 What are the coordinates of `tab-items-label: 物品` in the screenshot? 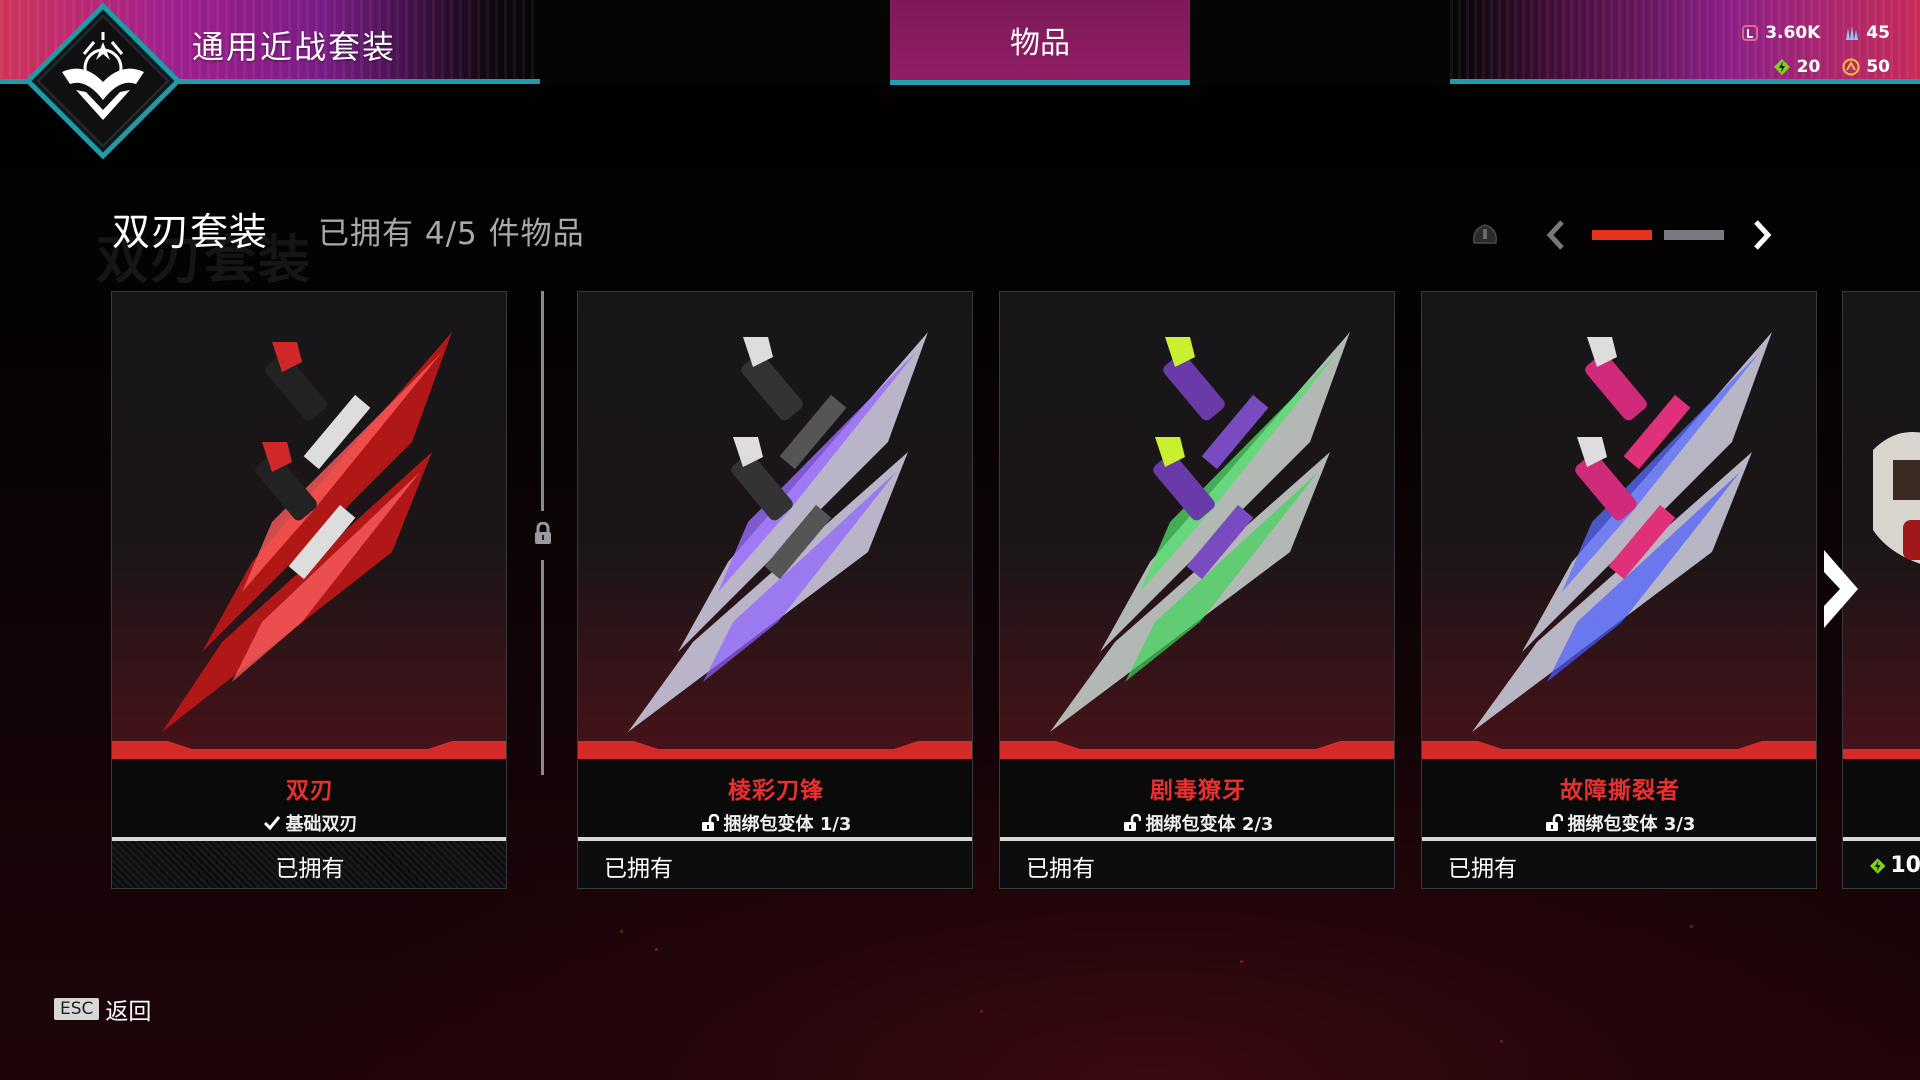 It's located at (1040, 43).